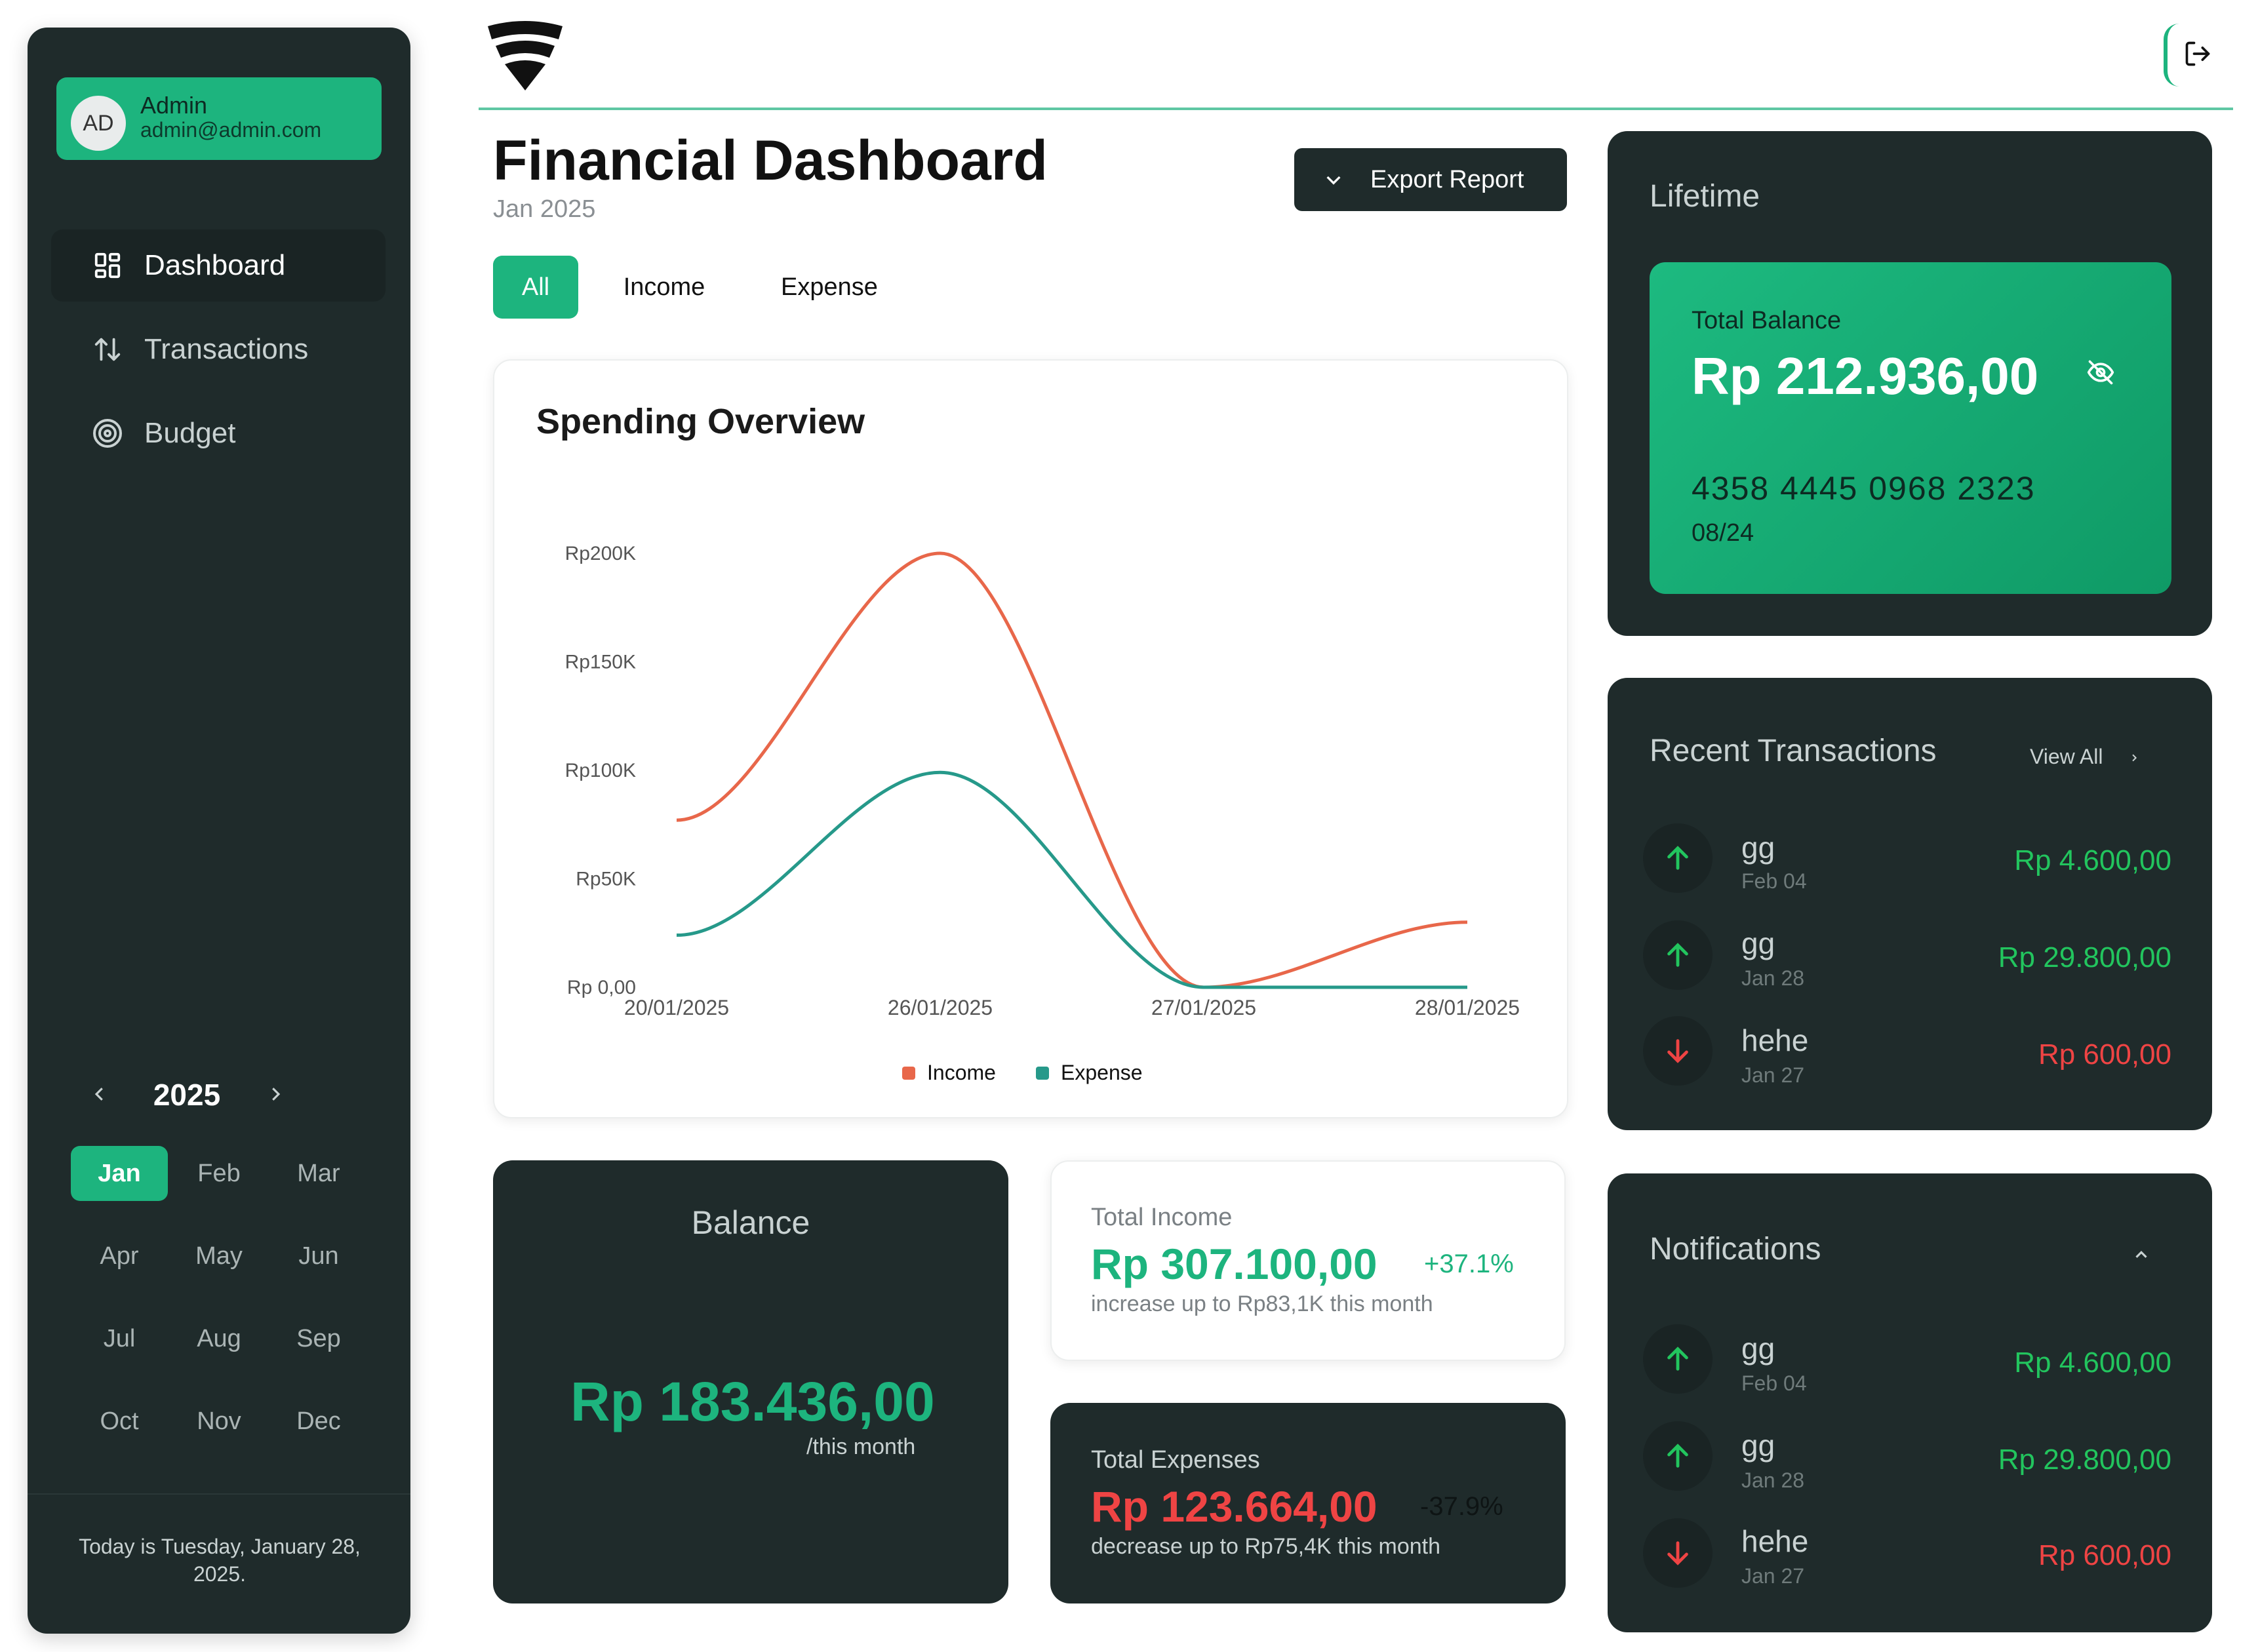  I want to click on swap-arrows-icon, so click(107, 349).